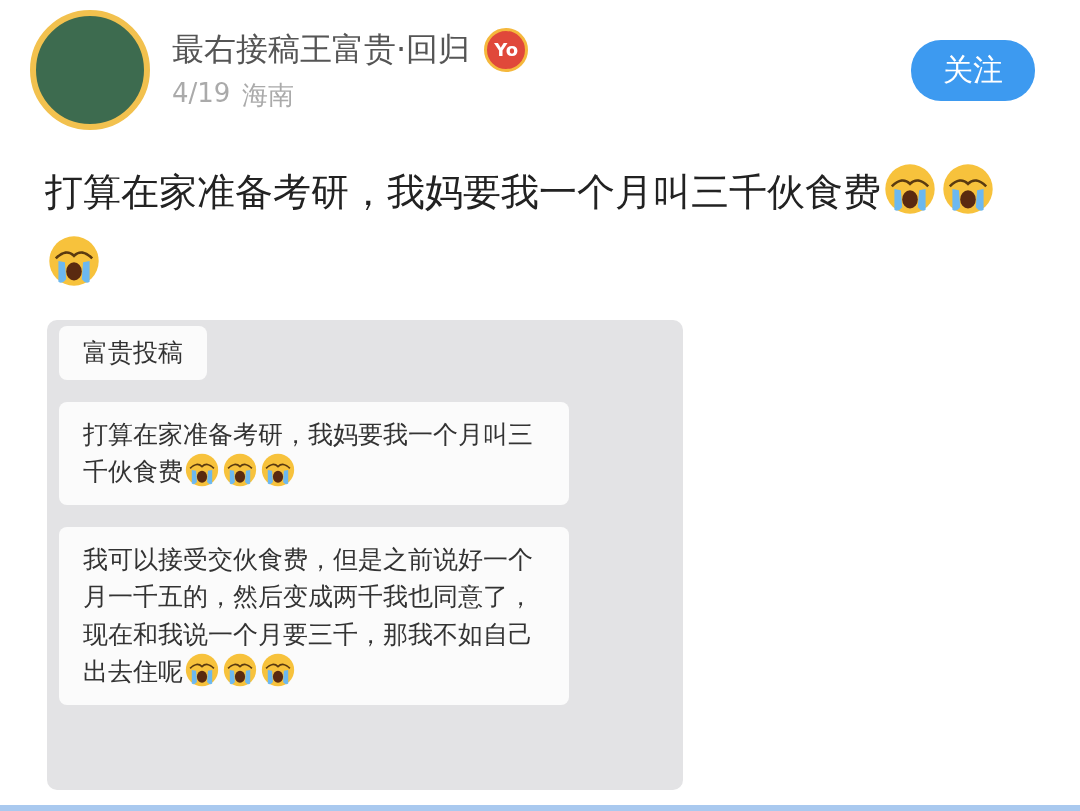 This screenshot has width=1080, height=811. What do you see at coordinates (314, 615) in the screenshot?
I see `chat-message-bubble: 我可以接受交伙食费，但是之前说好一个月一千五的，然后变成两千我也同意了，现在和我说一个月要三千，那我不如自己出去住呢` at bounding box center [314, 615].